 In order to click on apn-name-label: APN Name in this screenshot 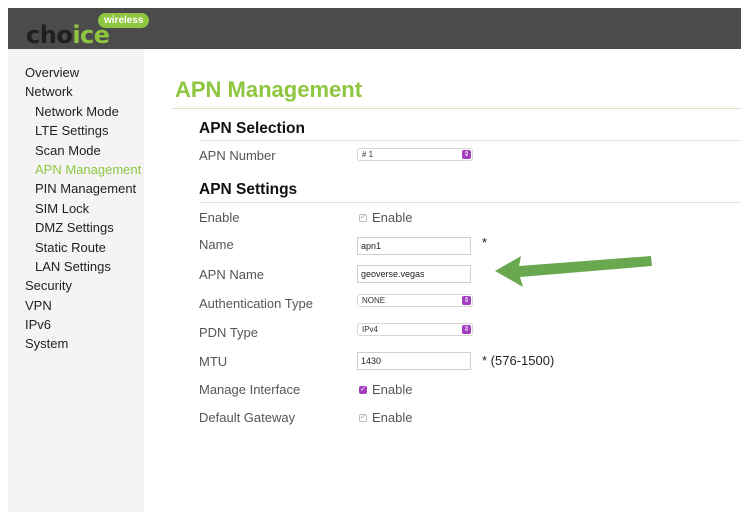, I will do `click(232, 274)`.